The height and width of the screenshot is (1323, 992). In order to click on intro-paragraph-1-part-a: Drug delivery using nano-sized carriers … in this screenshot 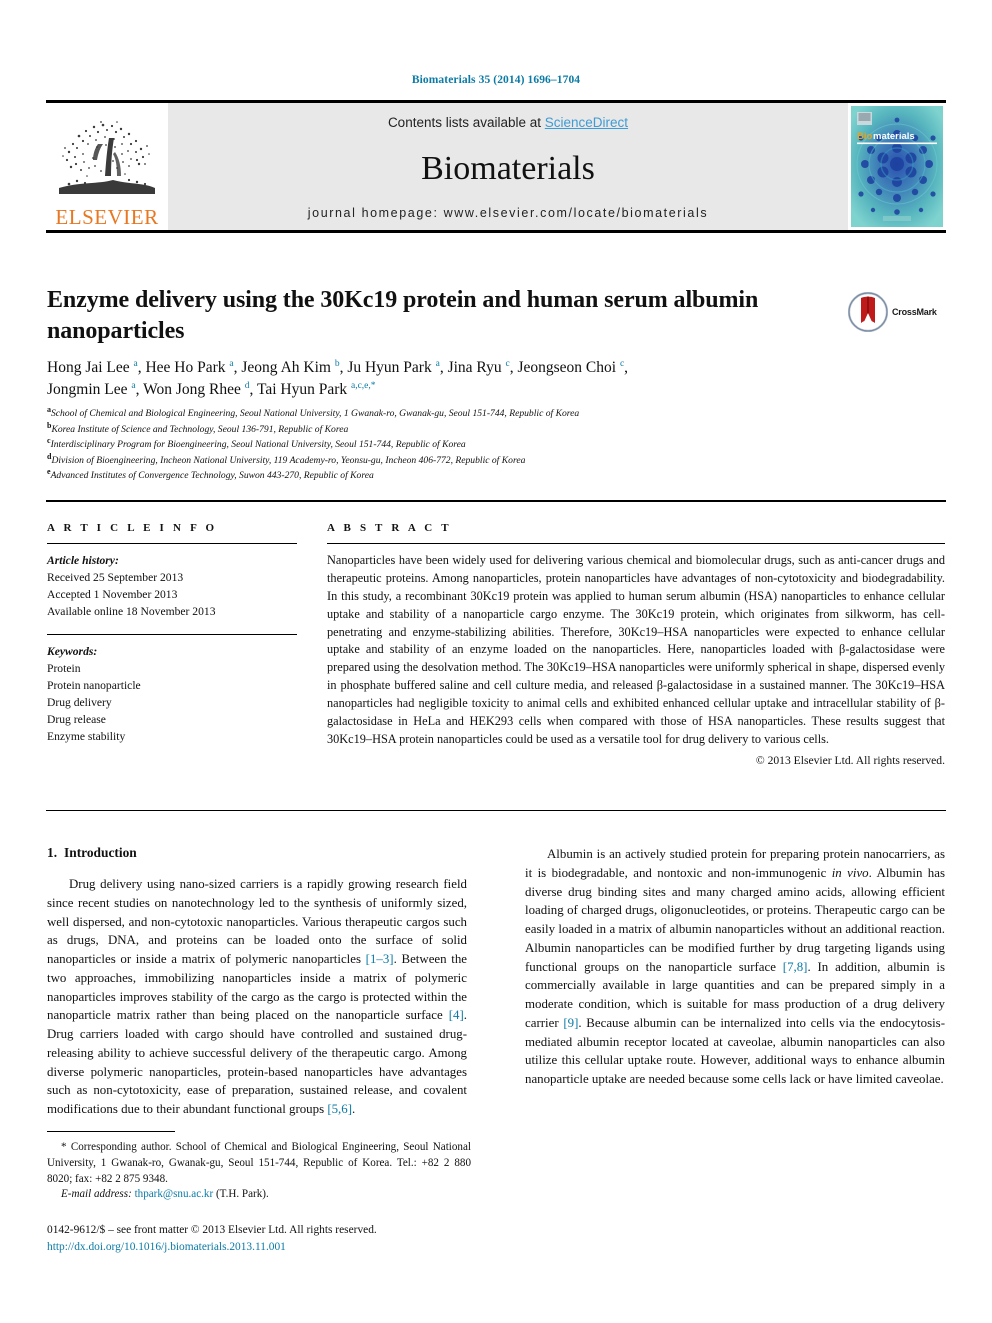, I will do `click(257, 997)`.